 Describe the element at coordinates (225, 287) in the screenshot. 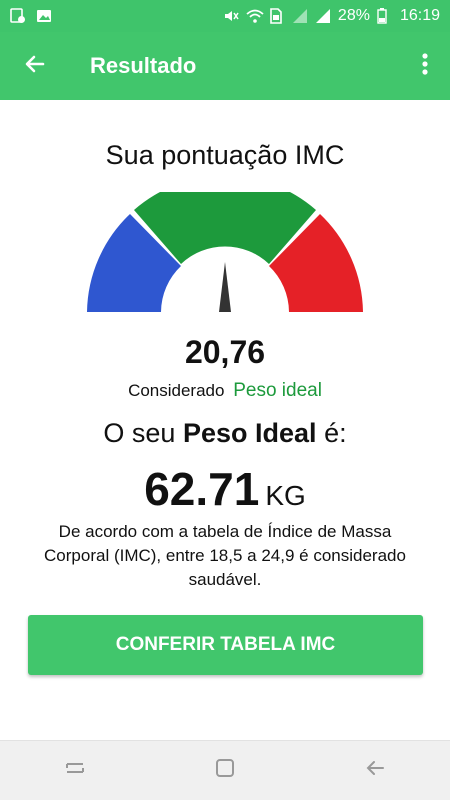

I see `gauge-needle` at that location.